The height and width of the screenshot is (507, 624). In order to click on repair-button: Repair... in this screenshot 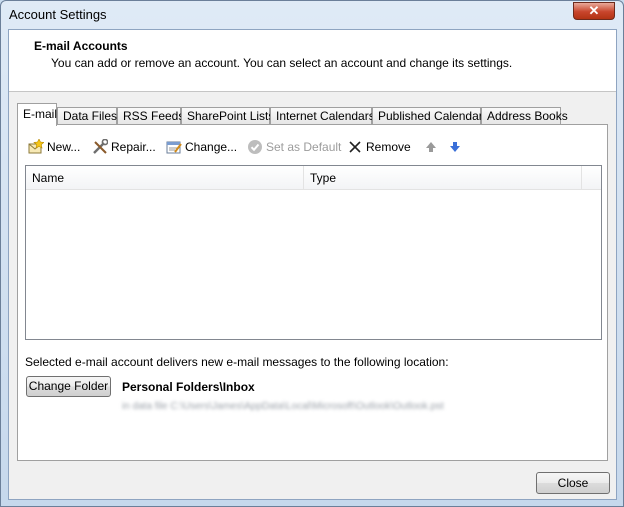, I will do `click(124, 147)`.